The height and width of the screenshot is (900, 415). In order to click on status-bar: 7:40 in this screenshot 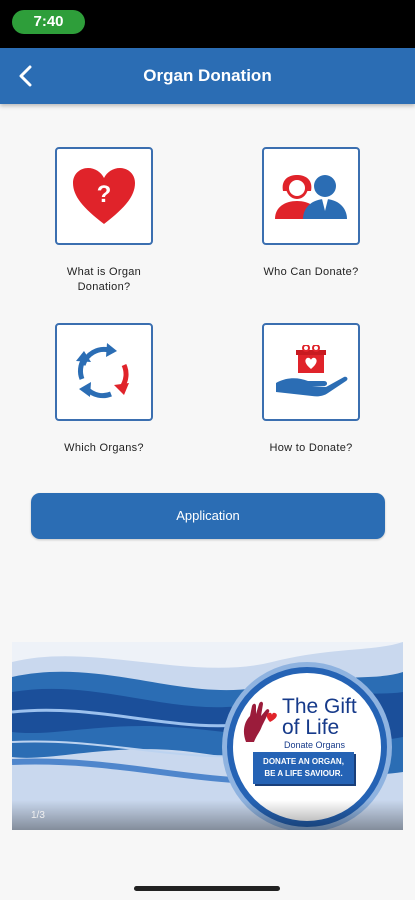, I will do `click(207, 24)`.